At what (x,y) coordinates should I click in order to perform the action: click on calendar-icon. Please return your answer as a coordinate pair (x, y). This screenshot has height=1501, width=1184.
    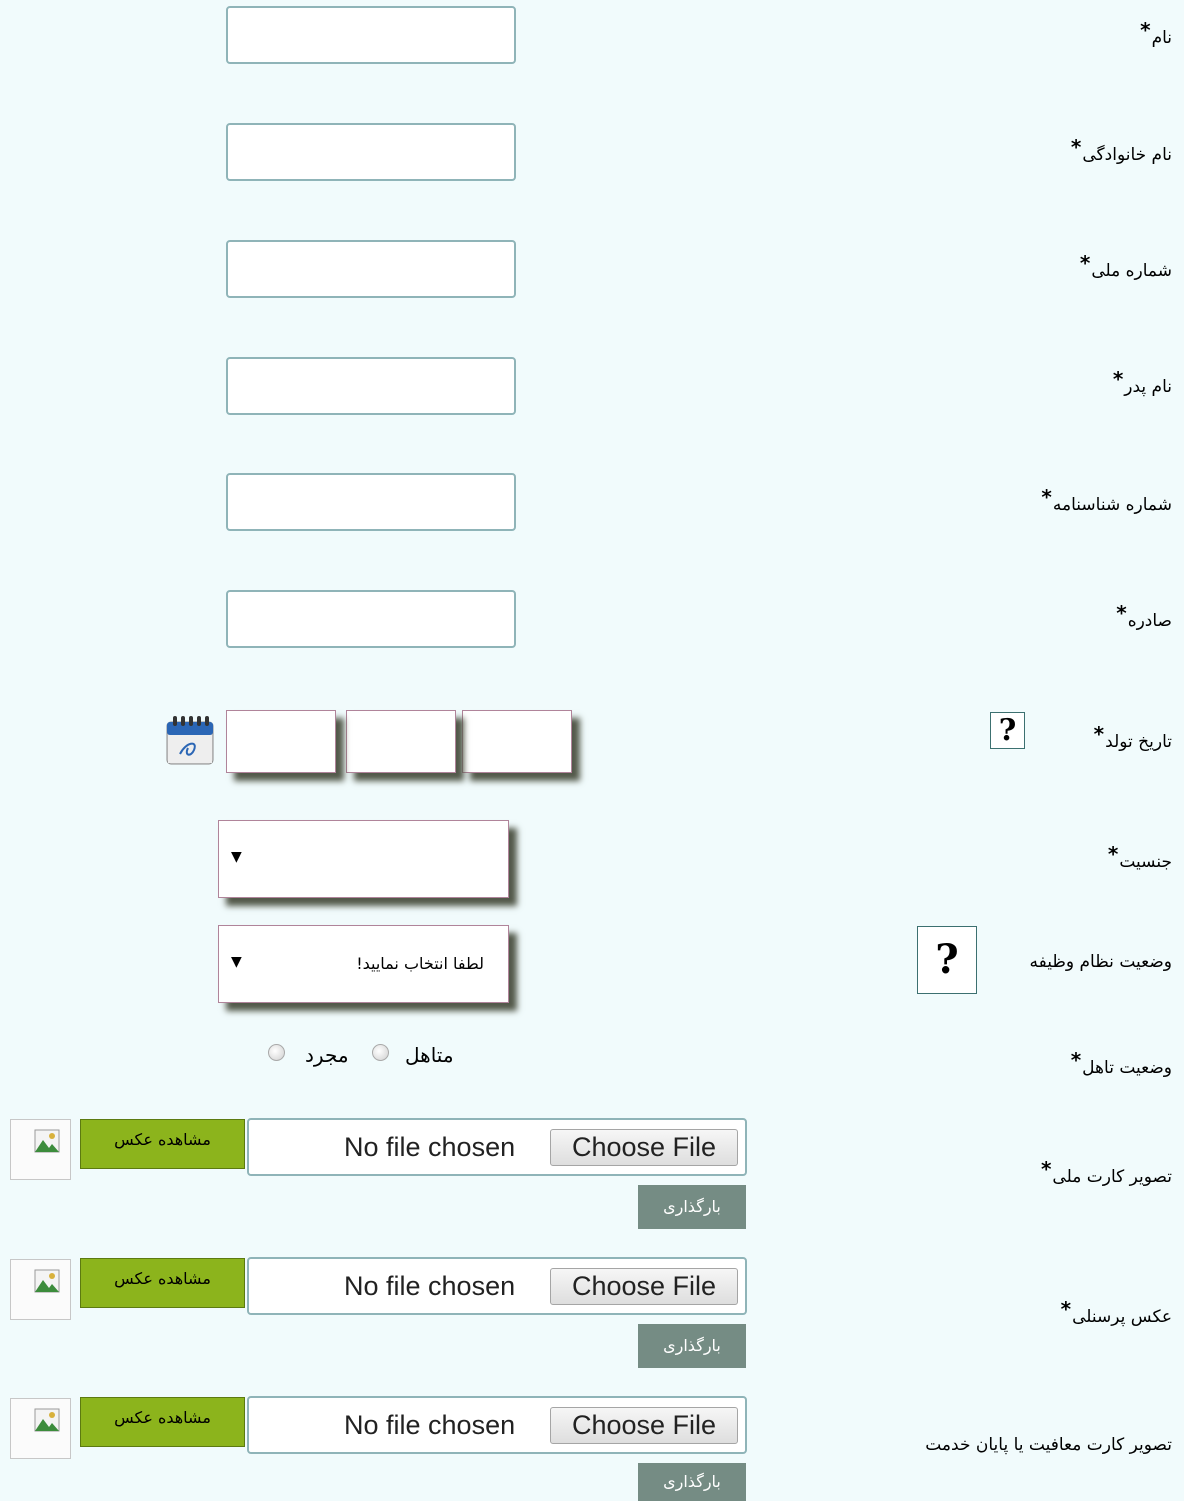
    Looking at the image, I should click on (190, 740).